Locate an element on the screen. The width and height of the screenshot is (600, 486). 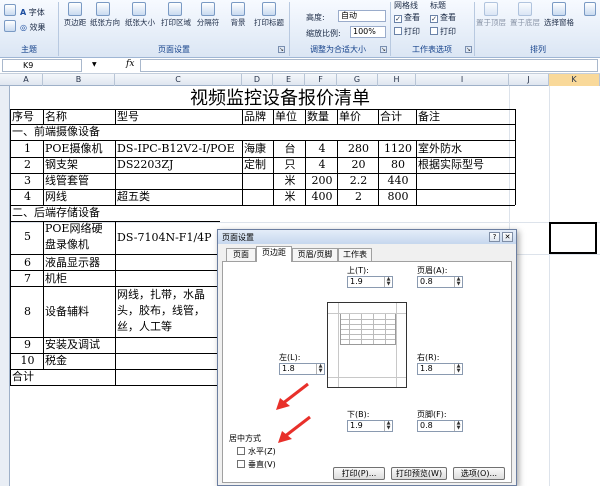
table-cell: POE摄像机 is located at coordinates (79, 149).